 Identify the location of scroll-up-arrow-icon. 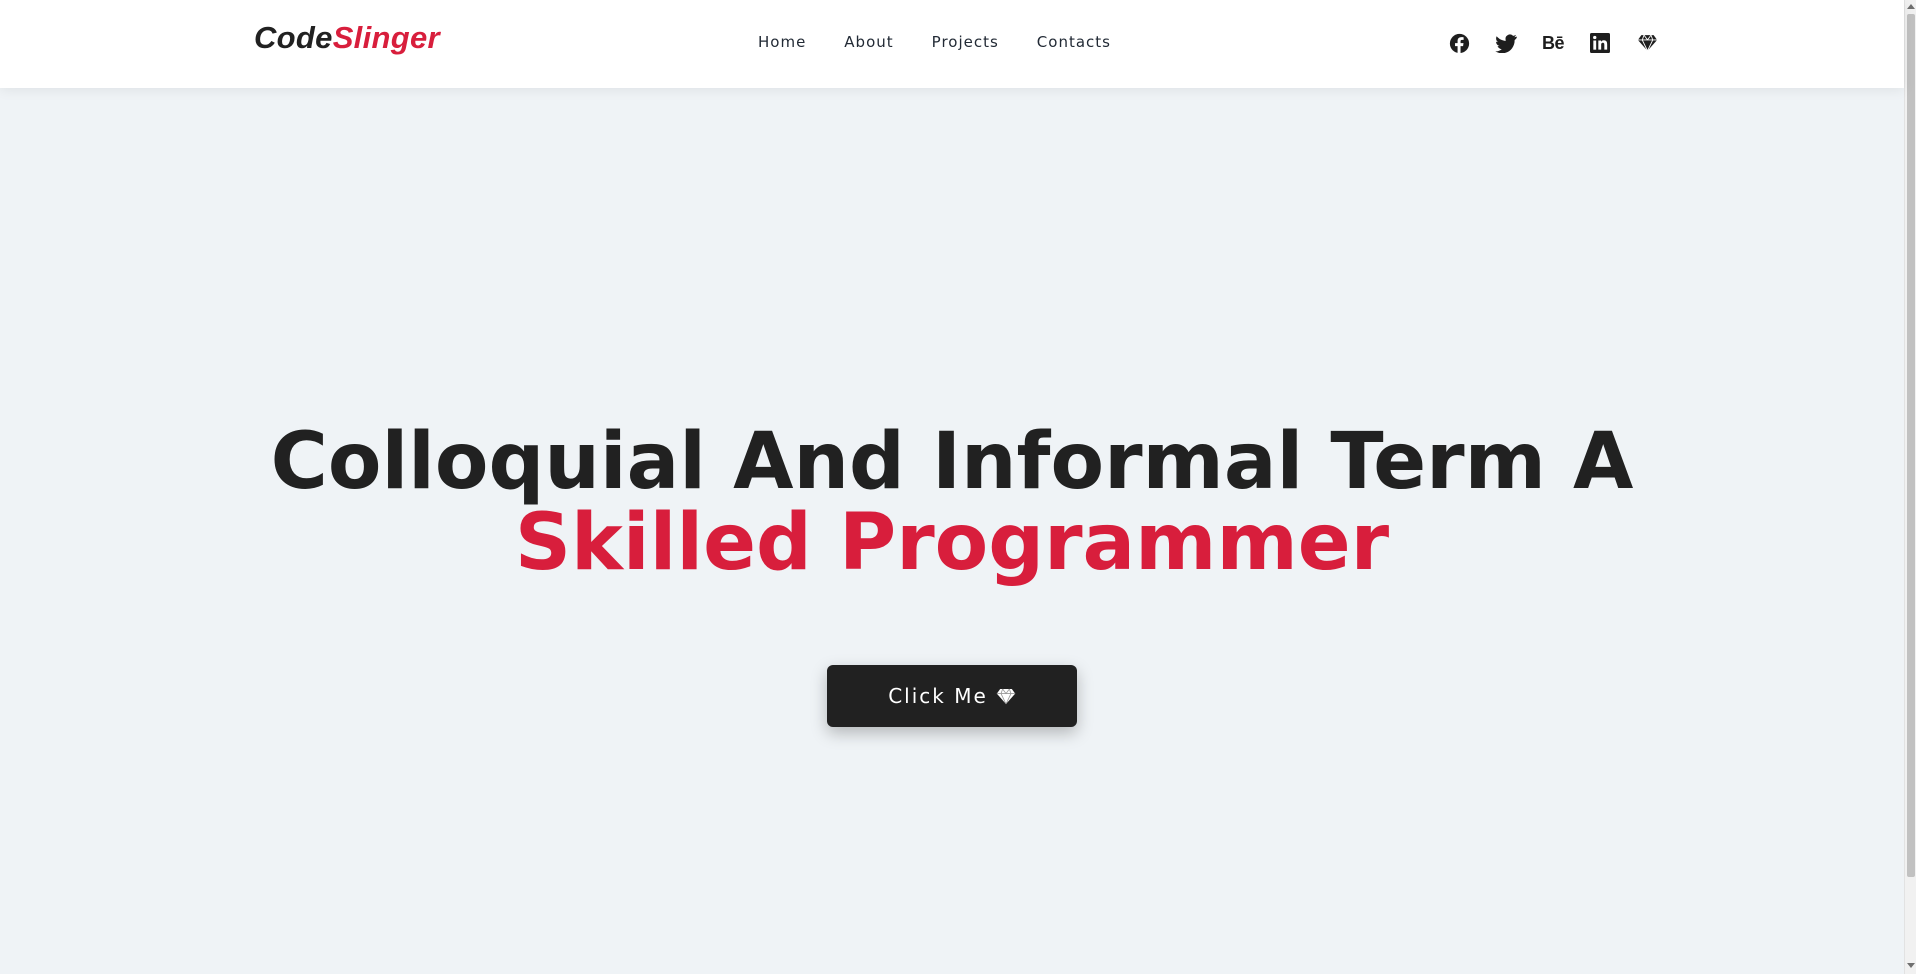
(1911, 6).